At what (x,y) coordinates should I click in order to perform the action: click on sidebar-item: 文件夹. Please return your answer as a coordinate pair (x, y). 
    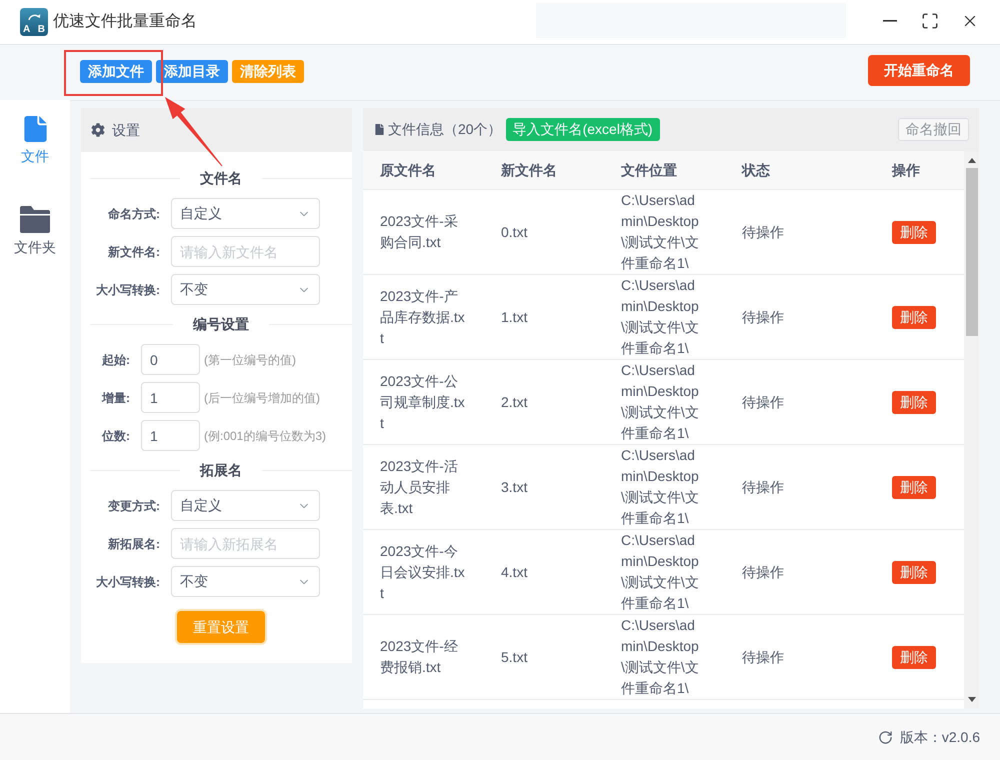
    Looking at the image, I should click on (35, 231).